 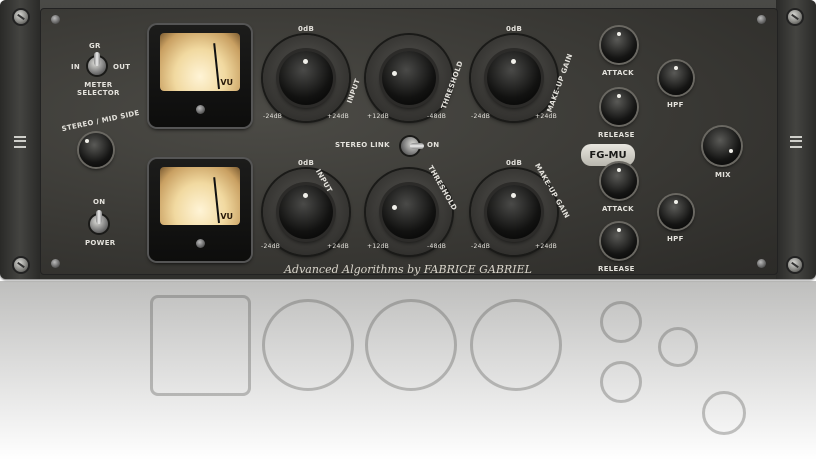 I want to click on input-bottom-max-label: +24dB, so click(x=338, y=246).